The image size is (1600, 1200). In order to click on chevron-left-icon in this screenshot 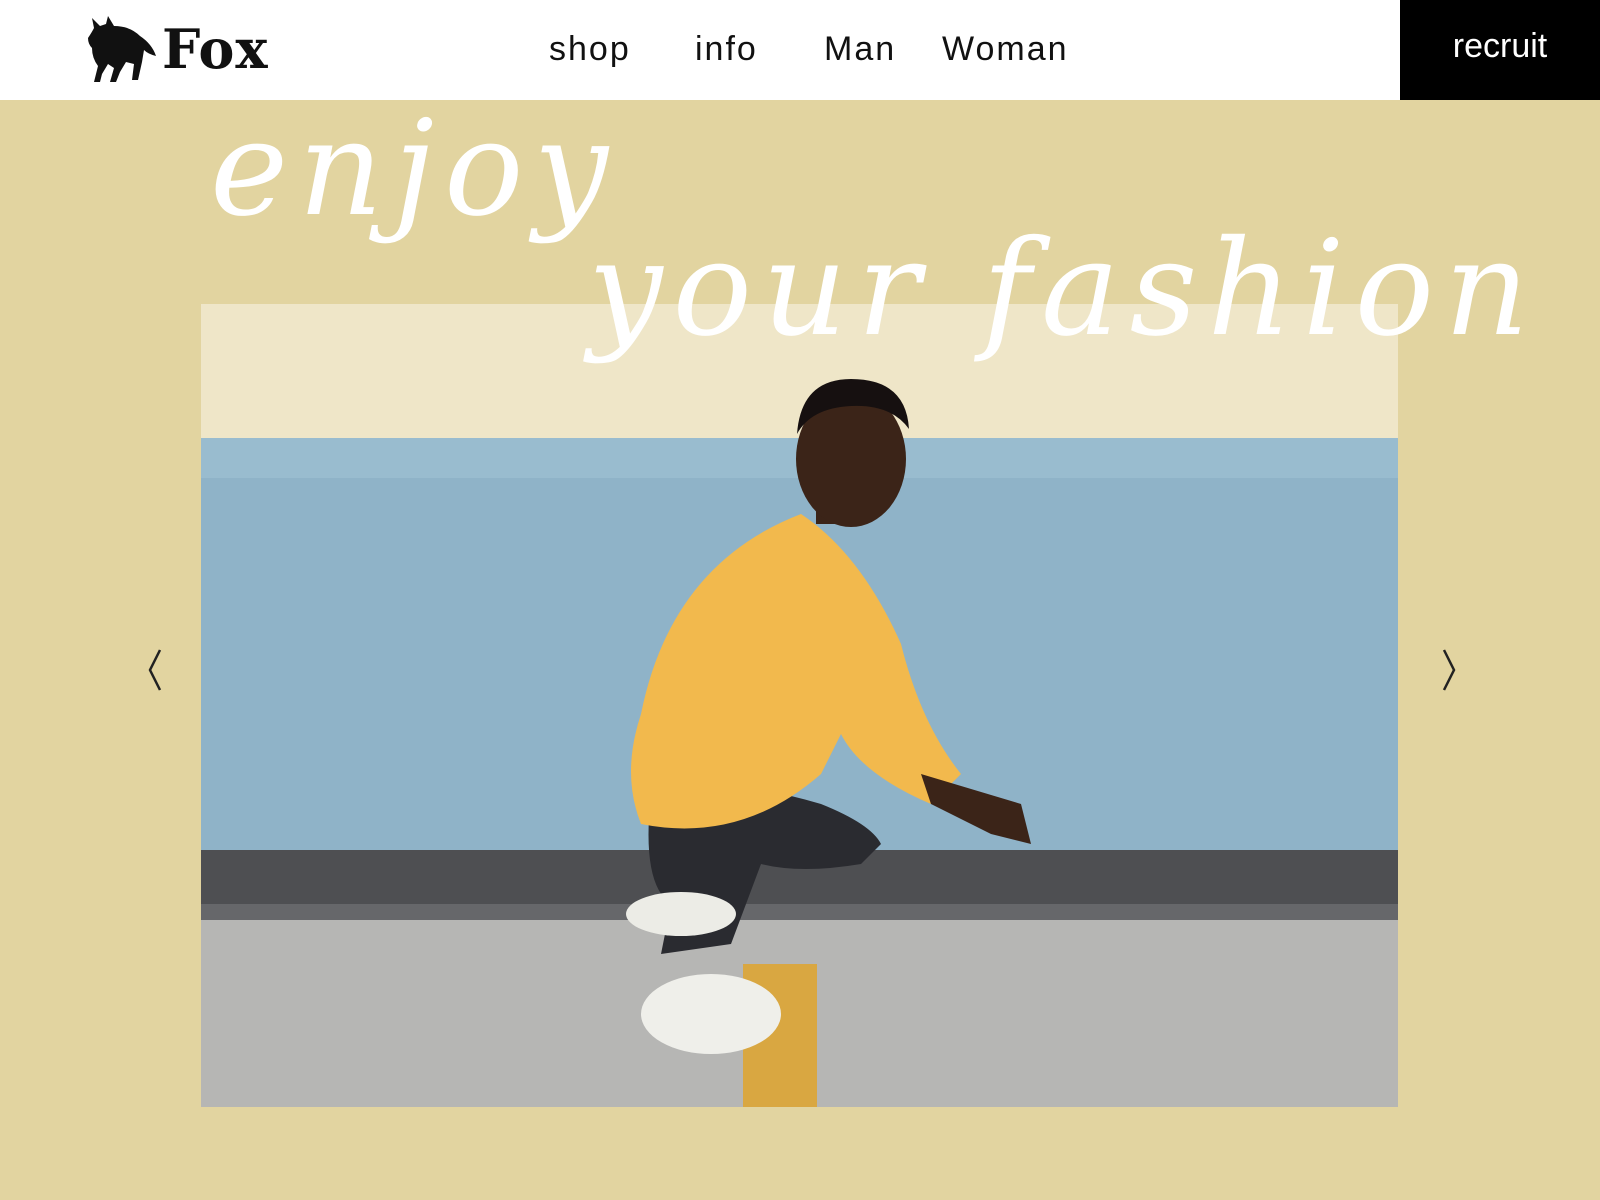, I will do `click(155, 670)`.